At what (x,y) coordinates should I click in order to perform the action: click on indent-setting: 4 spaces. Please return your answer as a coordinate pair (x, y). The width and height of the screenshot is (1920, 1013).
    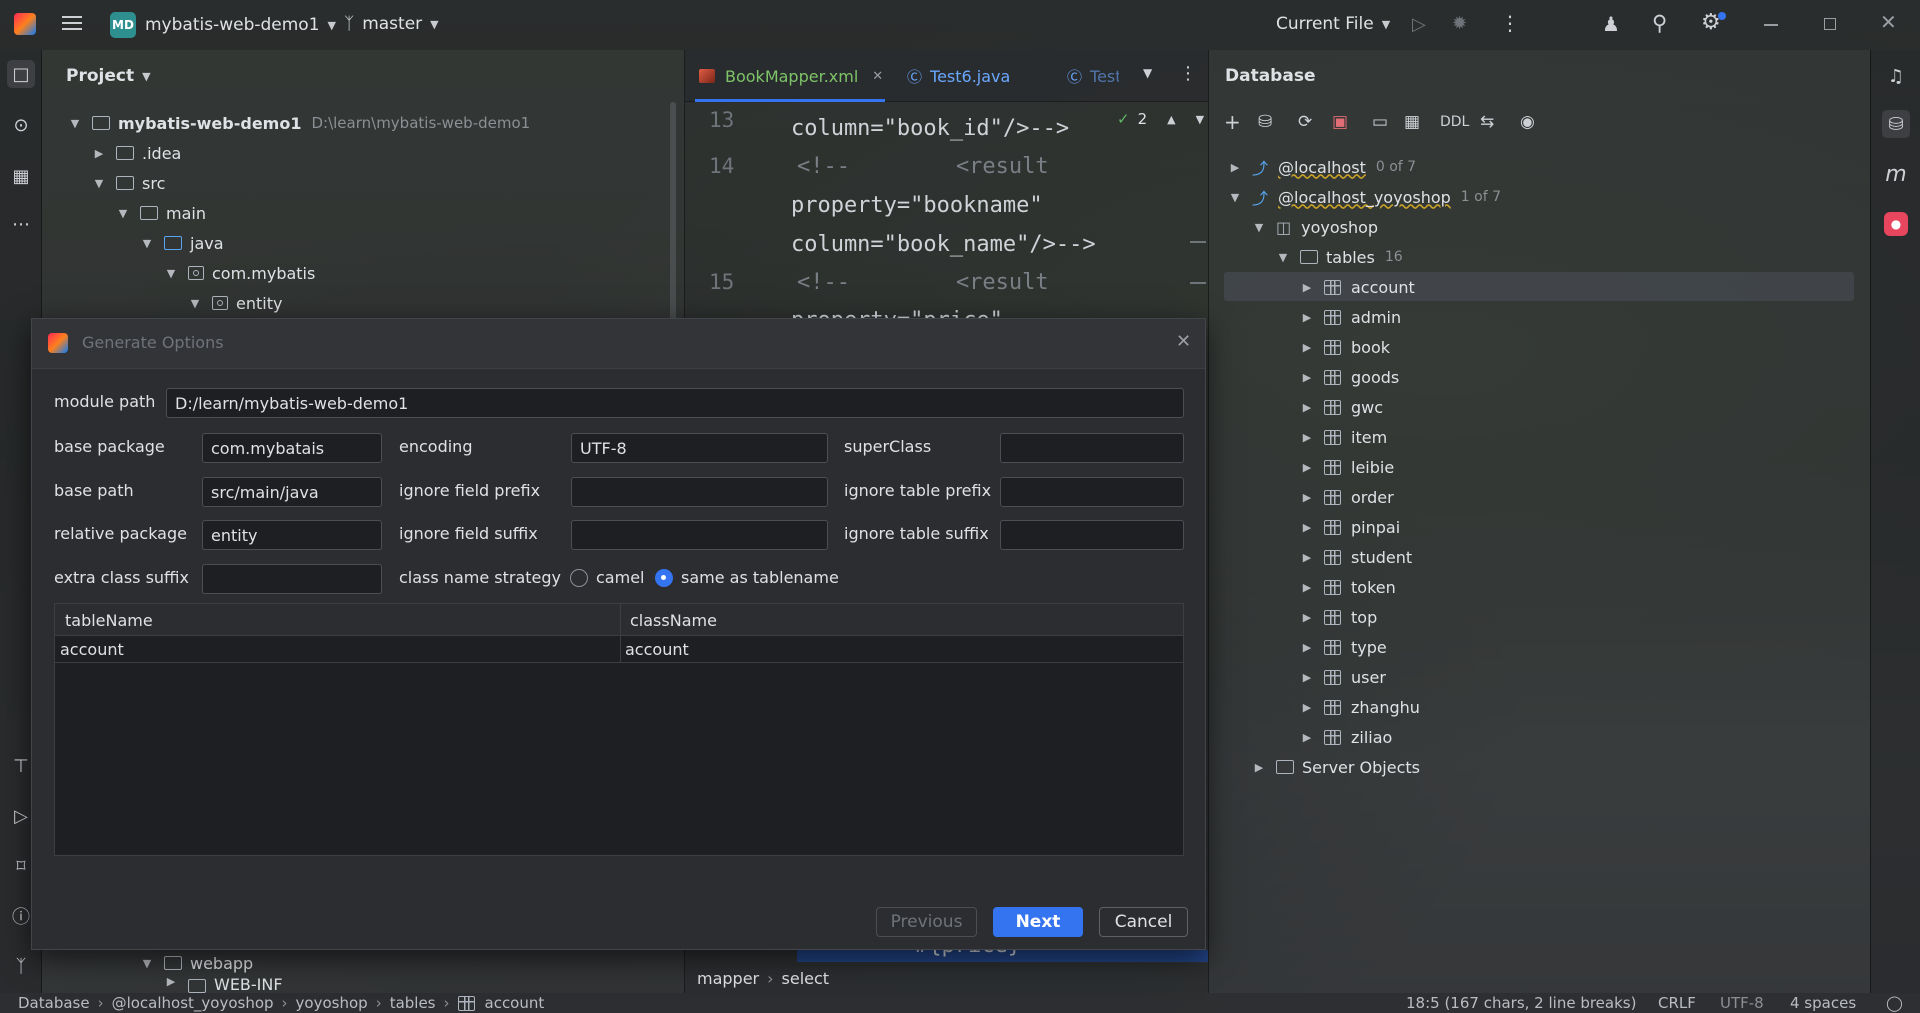
    Looking at the image, I should click on (1823, 1003).